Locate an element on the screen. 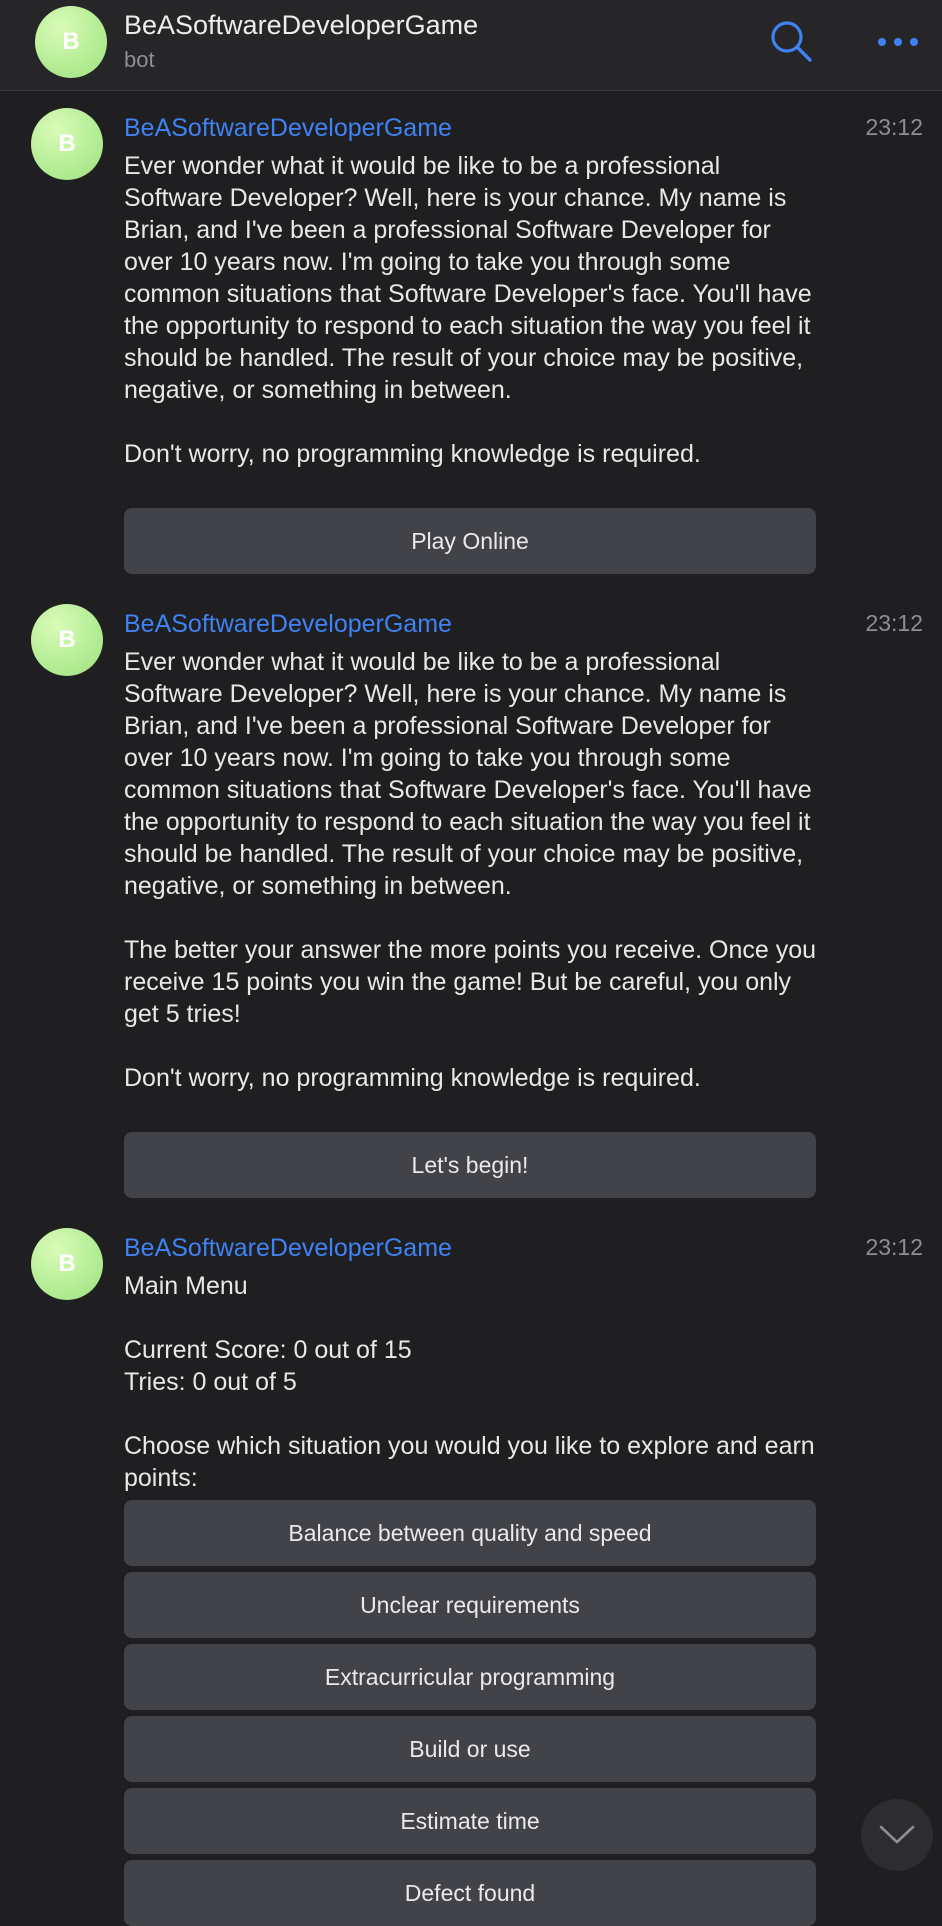  chevron-down-icon is located at coordinates (897, 1834).